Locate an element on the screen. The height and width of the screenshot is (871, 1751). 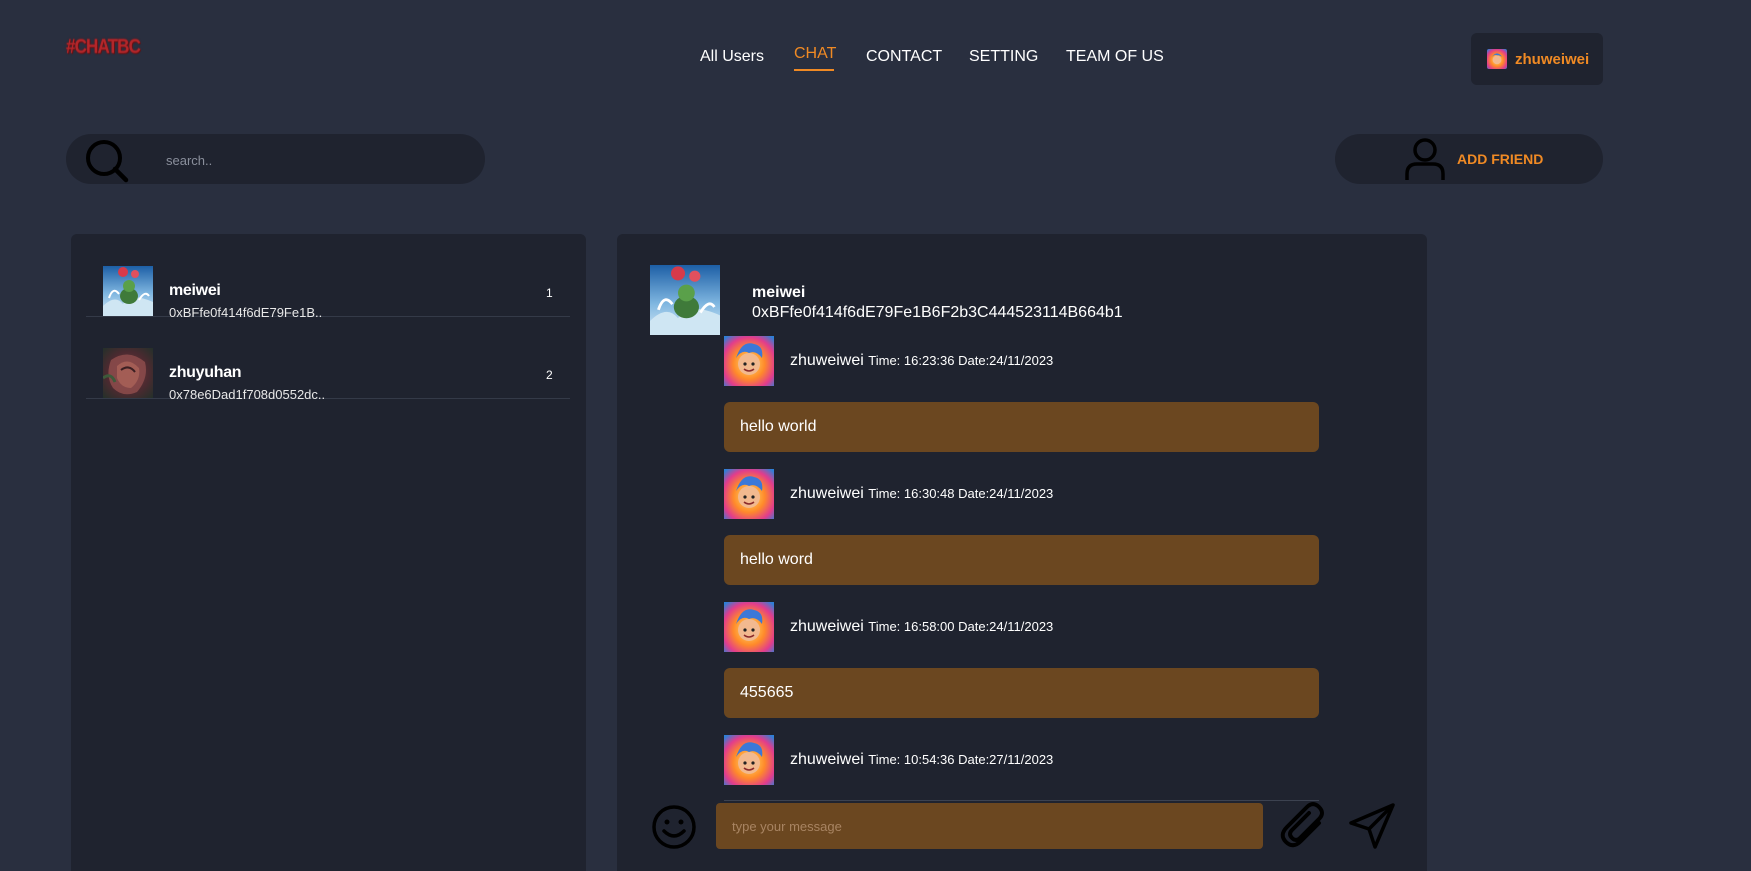
paper-plane-icon is located at coordinates (1372, 828).